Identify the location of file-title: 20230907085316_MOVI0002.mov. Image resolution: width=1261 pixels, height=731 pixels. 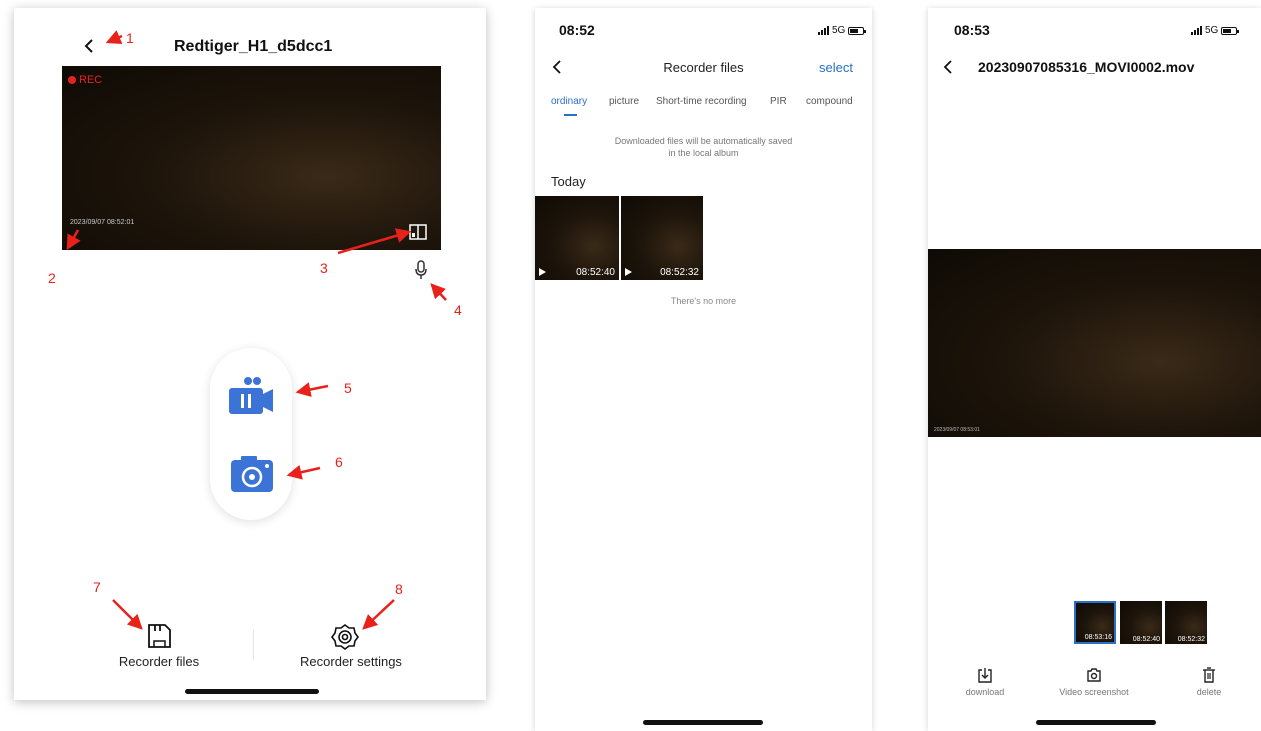
(1086, 67).